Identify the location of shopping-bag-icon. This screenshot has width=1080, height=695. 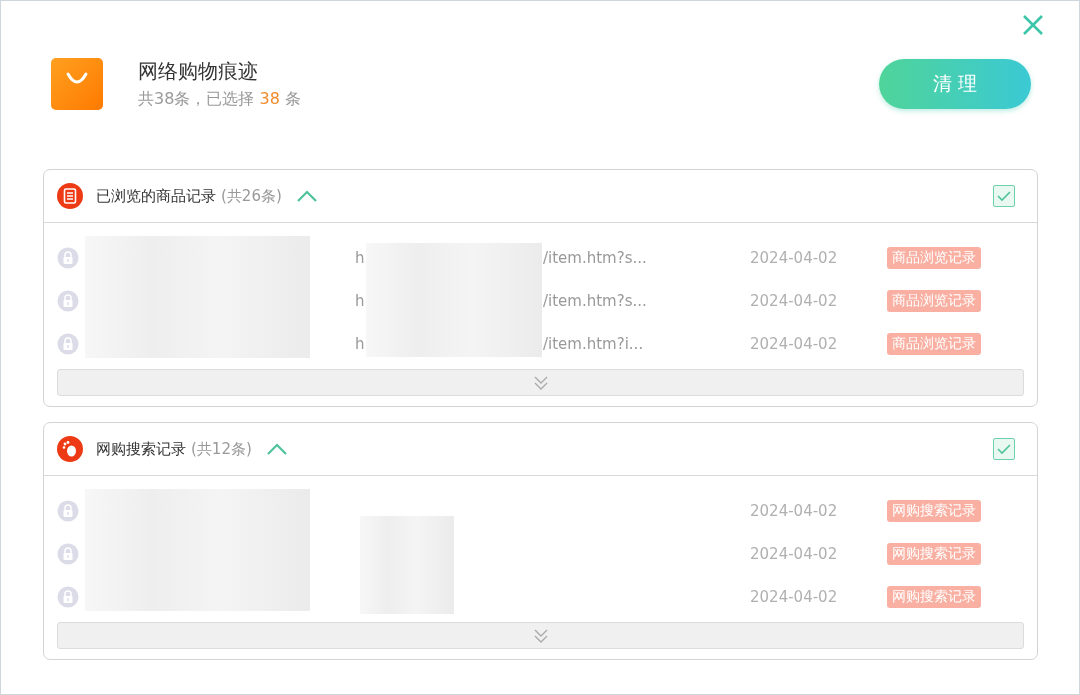
(77, 84).